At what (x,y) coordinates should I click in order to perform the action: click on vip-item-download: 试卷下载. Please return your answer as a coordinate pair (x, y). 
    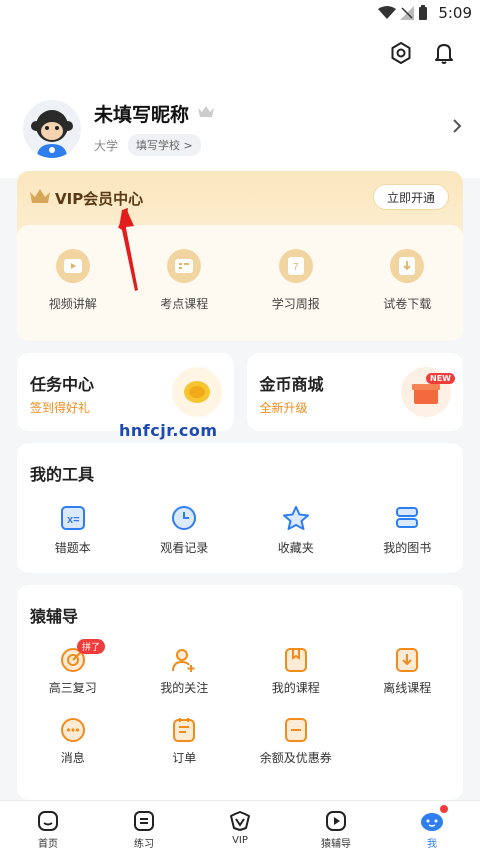
    Looking at the image, I should click on (408, 280).